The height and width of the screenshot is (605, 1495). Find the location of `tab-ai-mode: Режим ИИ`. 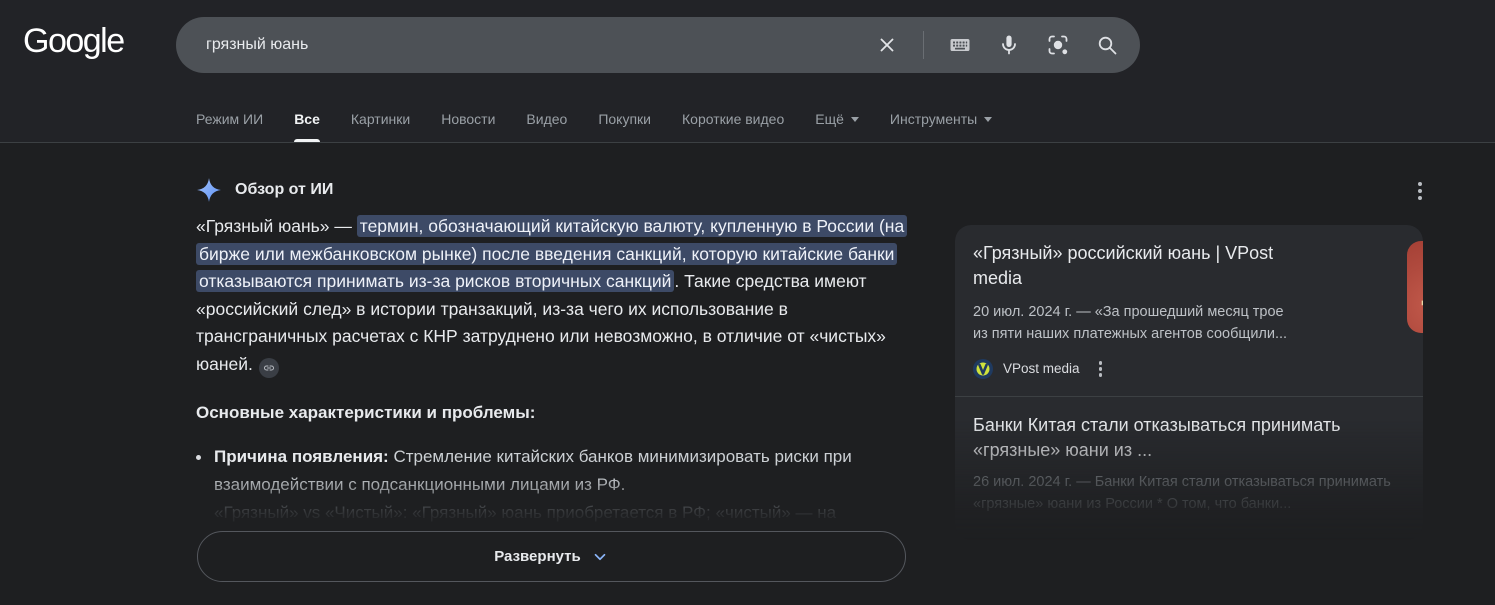

tab-ai-mode: Режим ИИ is located at coordinates (229, 126).